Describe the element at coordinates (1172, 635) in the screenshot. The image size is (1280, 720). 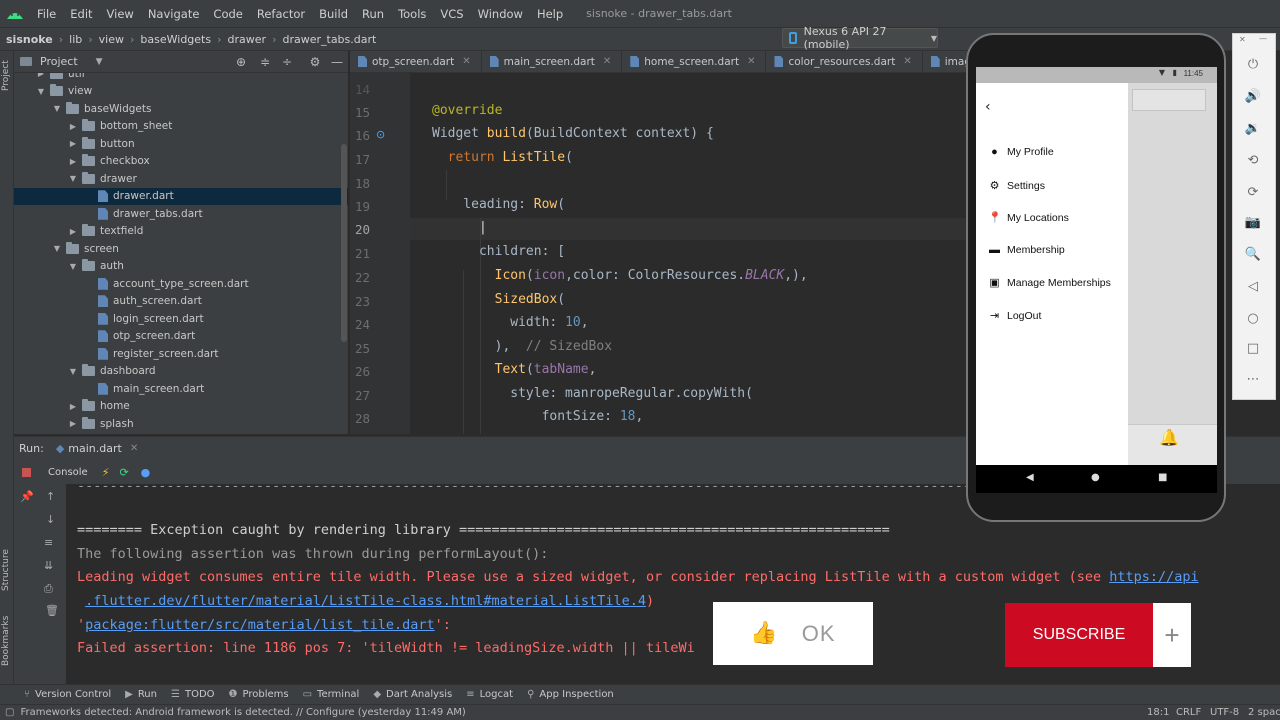
I see `plus-button: +` at that location.